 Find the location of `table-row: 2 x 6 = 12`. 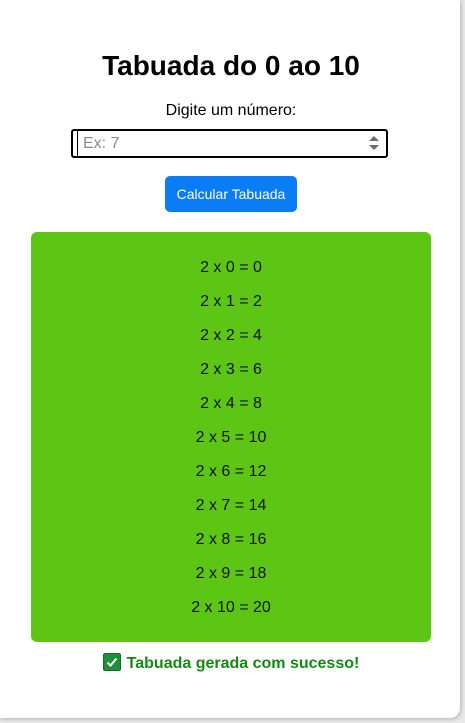

table-row: 2 x 6 = 12 is located at coordinates (231, 471).